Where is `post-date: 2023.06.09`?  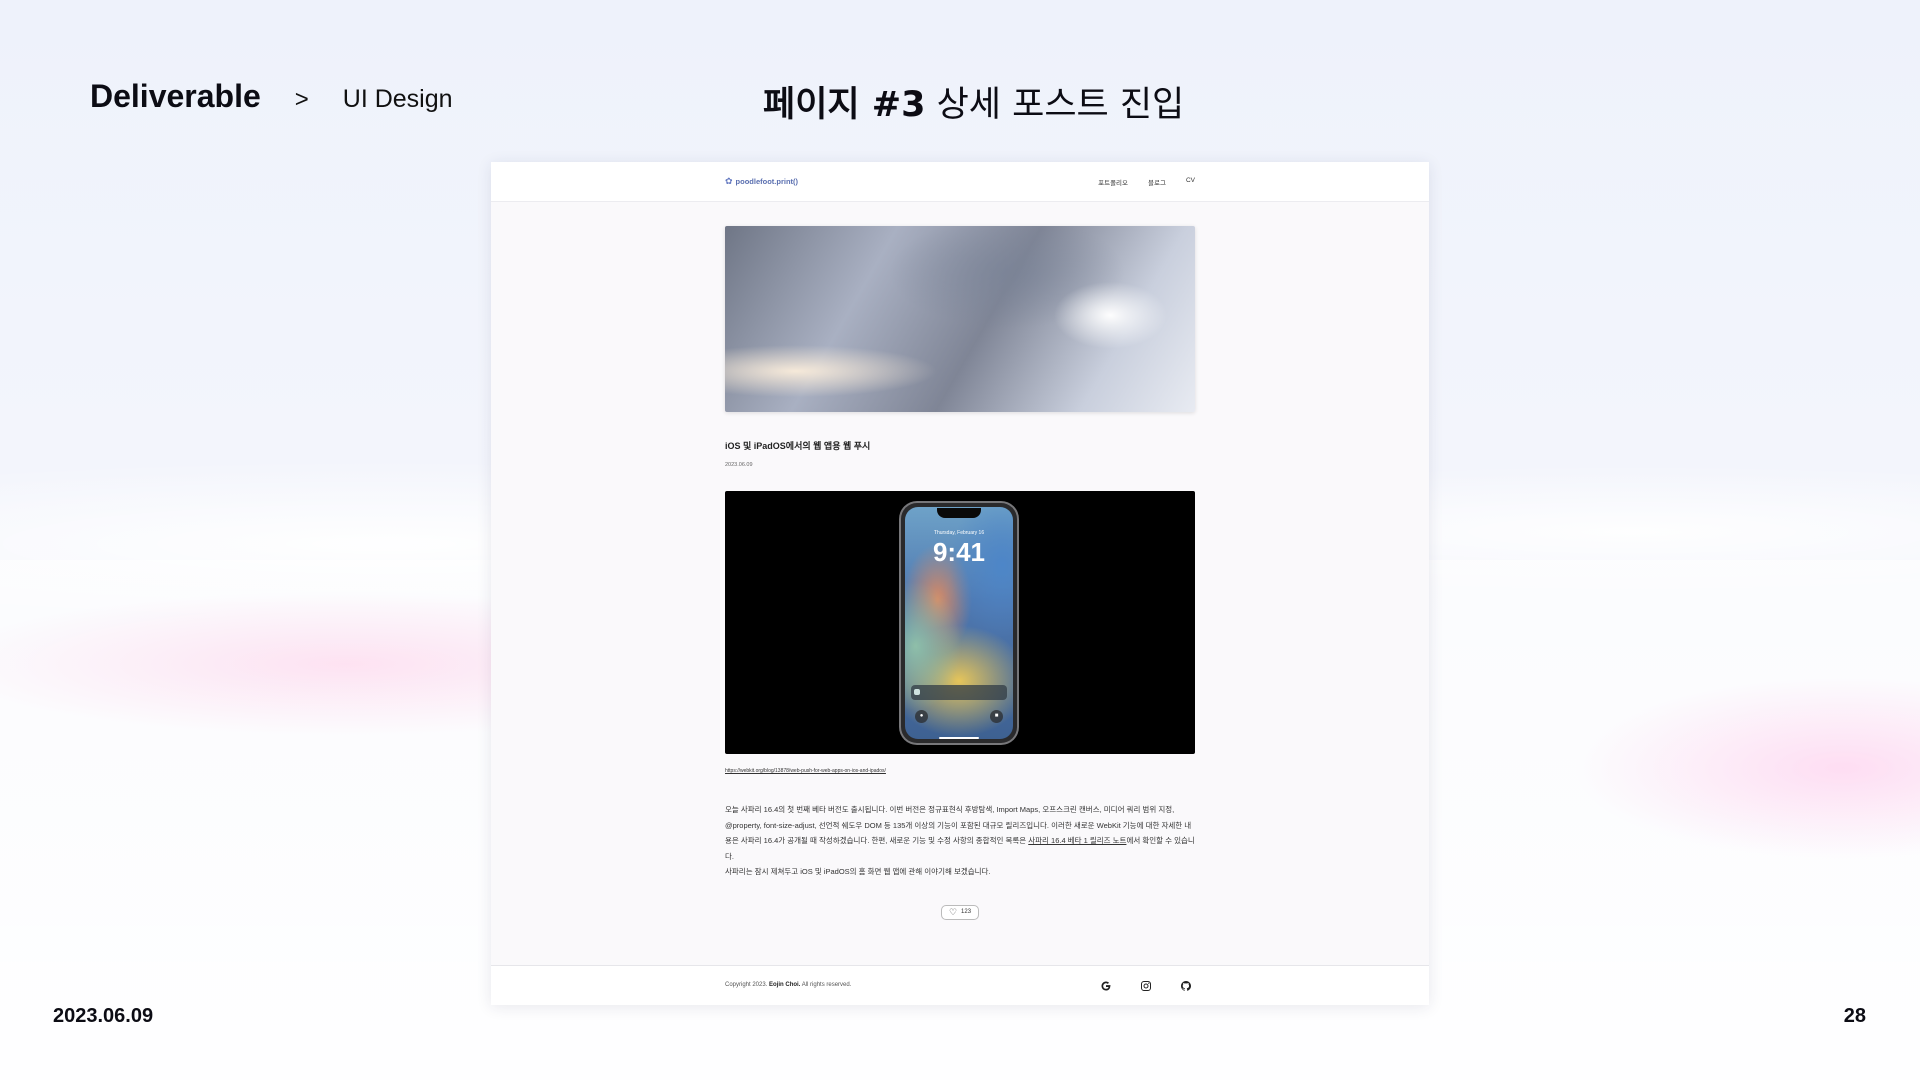
post-date: 2023.06.09 is located at coordinates (739, 465).